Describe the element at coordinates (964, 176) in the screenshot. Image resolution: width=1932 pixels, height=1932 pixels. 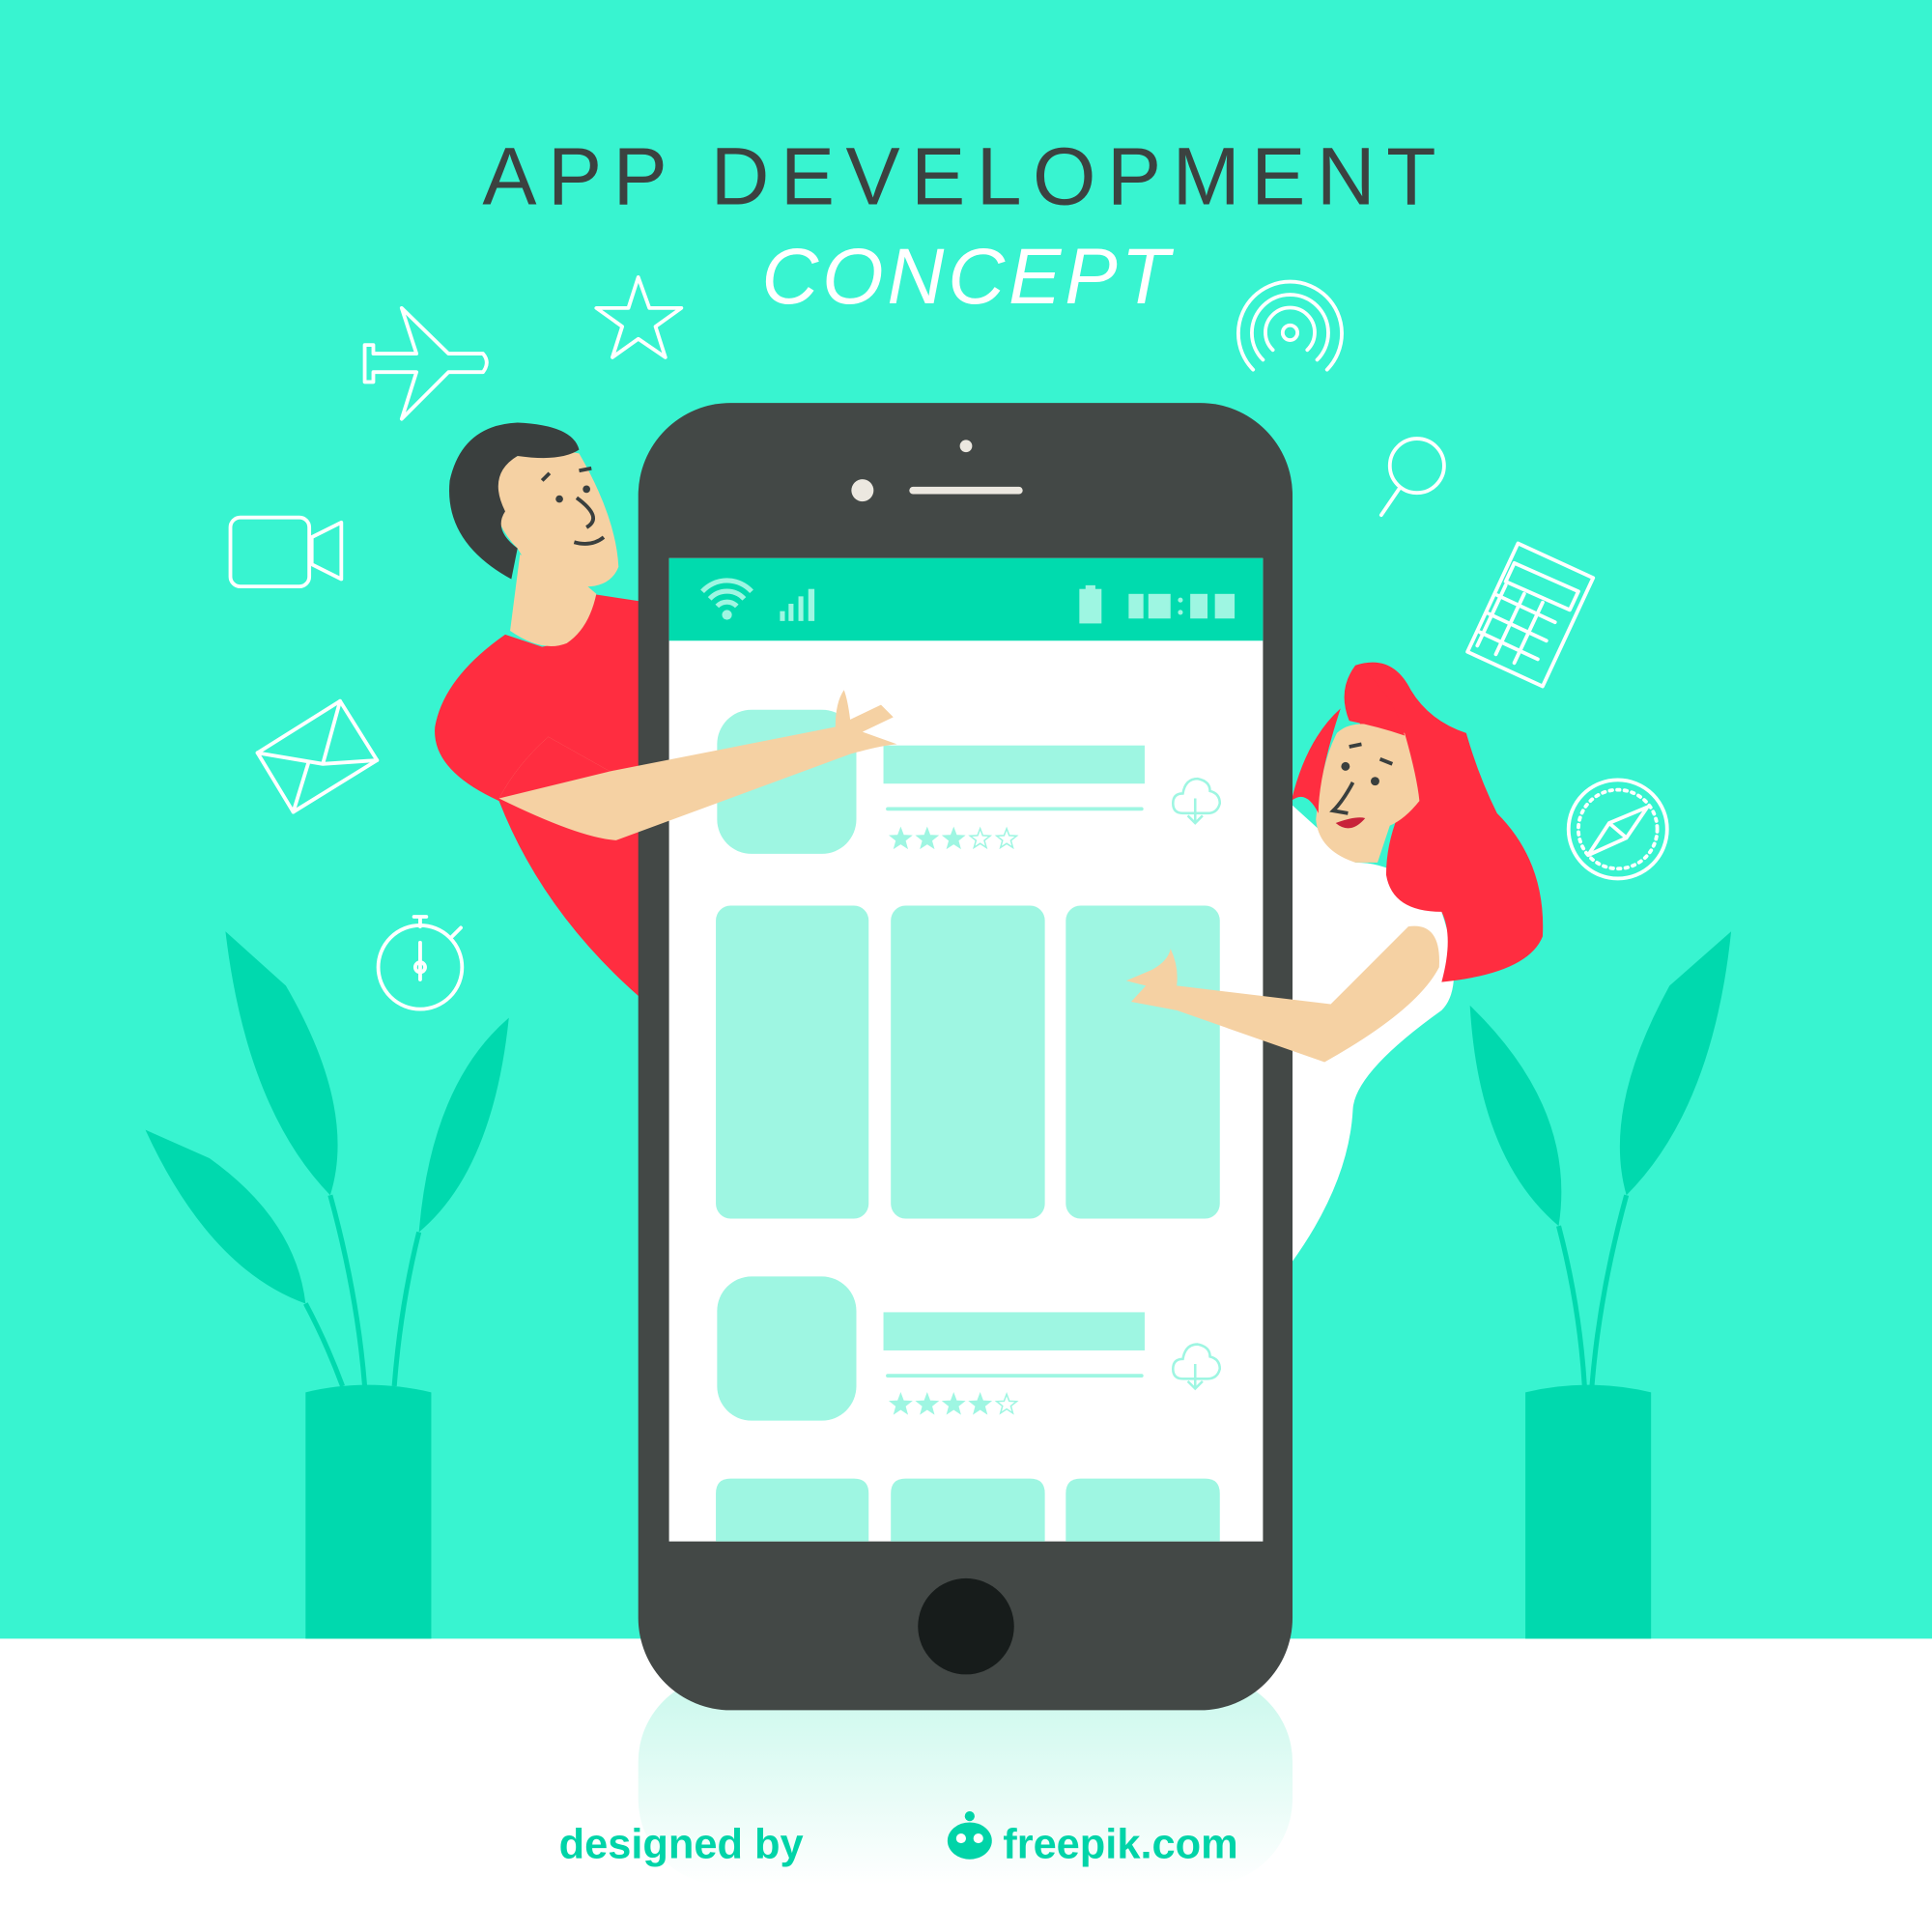
I see `title-line1: APP DEVELOPMENT` at that location.